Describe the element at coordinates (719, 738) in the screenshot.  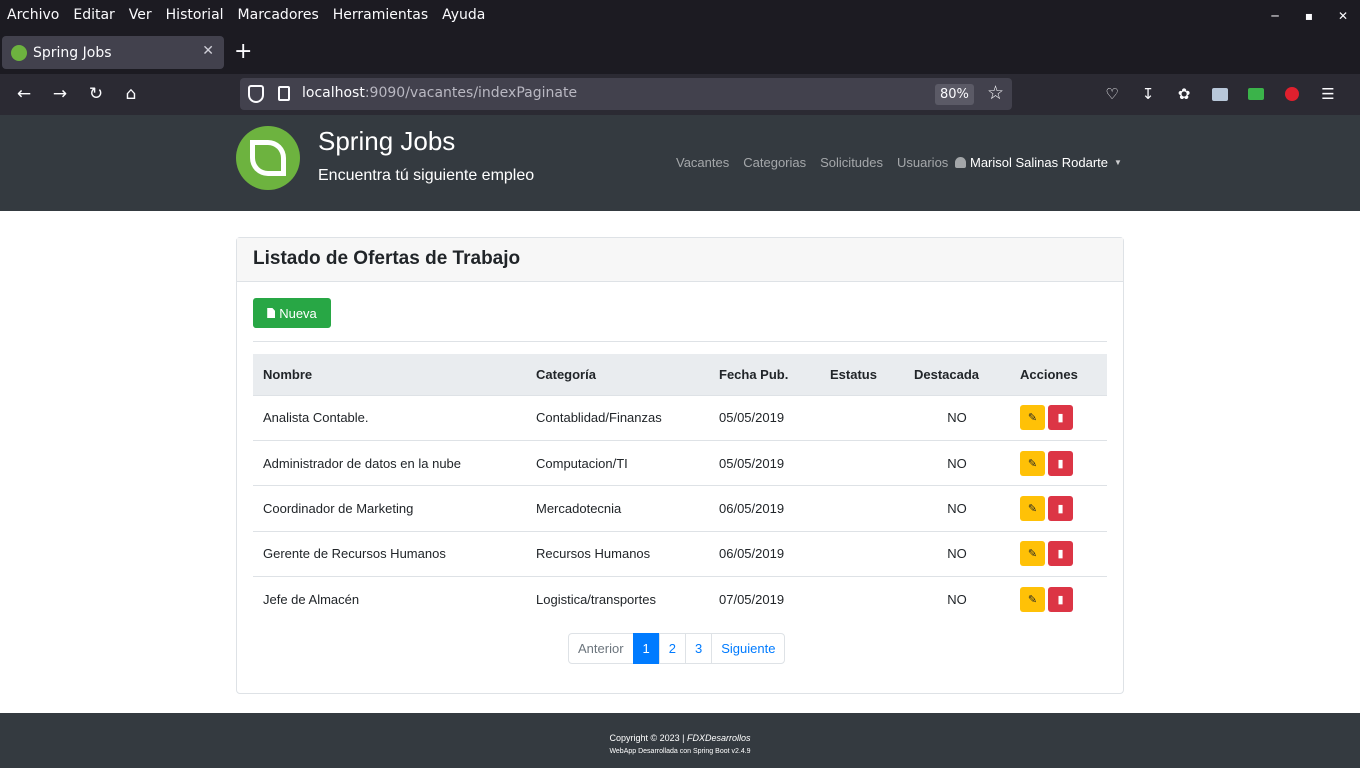
I see `company-name: FDXDesarrollos` at that location.